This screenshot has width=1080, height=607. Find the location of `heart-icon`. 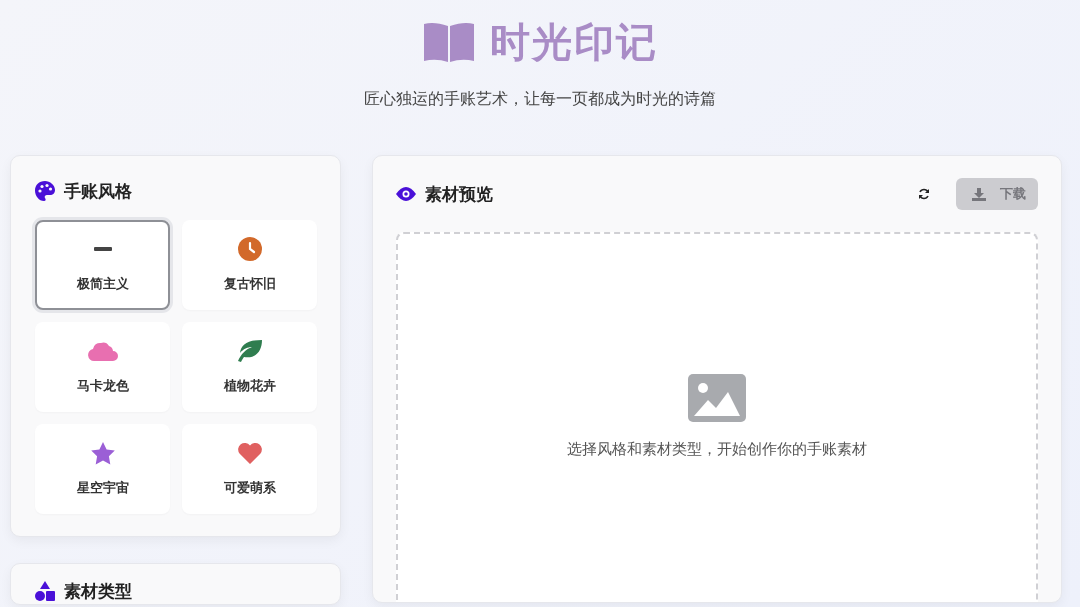

heart-icon is located at coordinates (249, 453).